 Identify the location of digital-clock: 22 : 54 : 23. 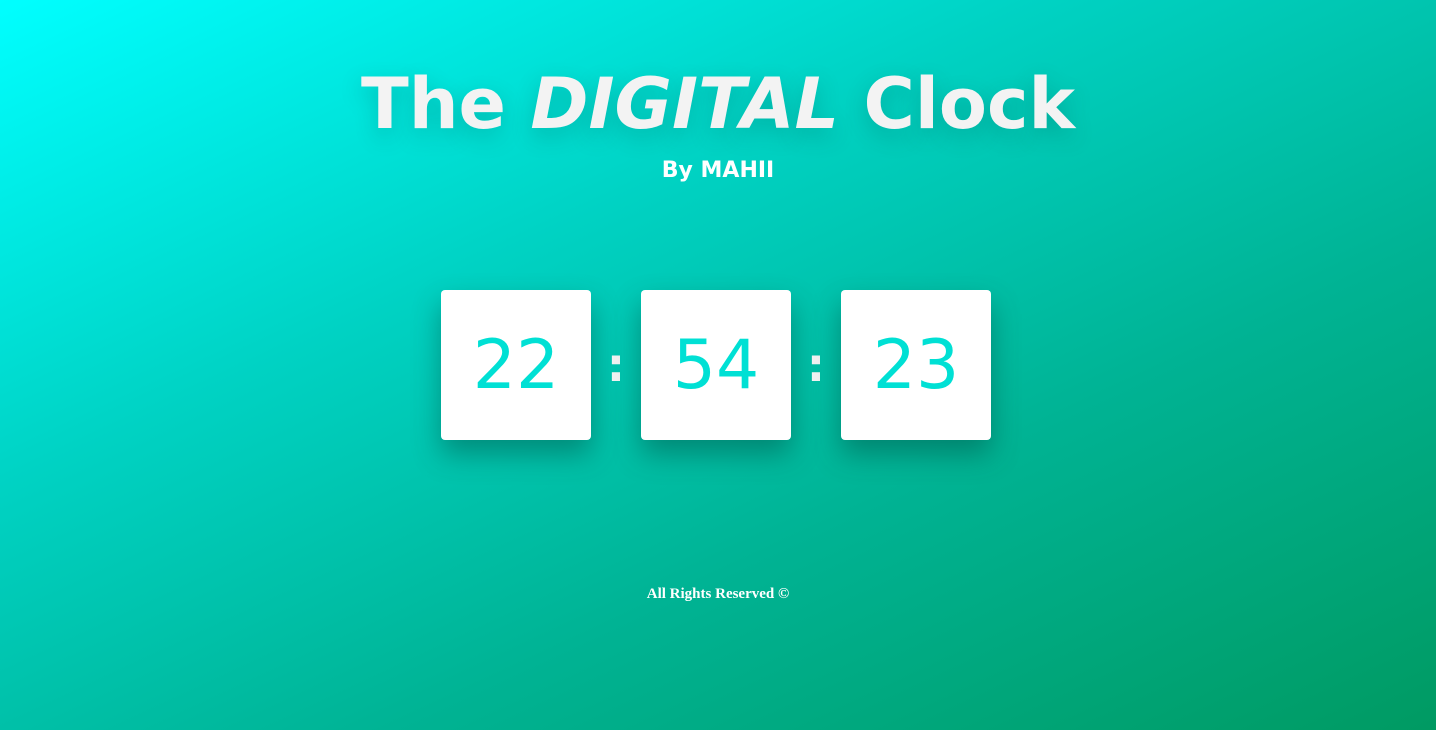
(716, 365).